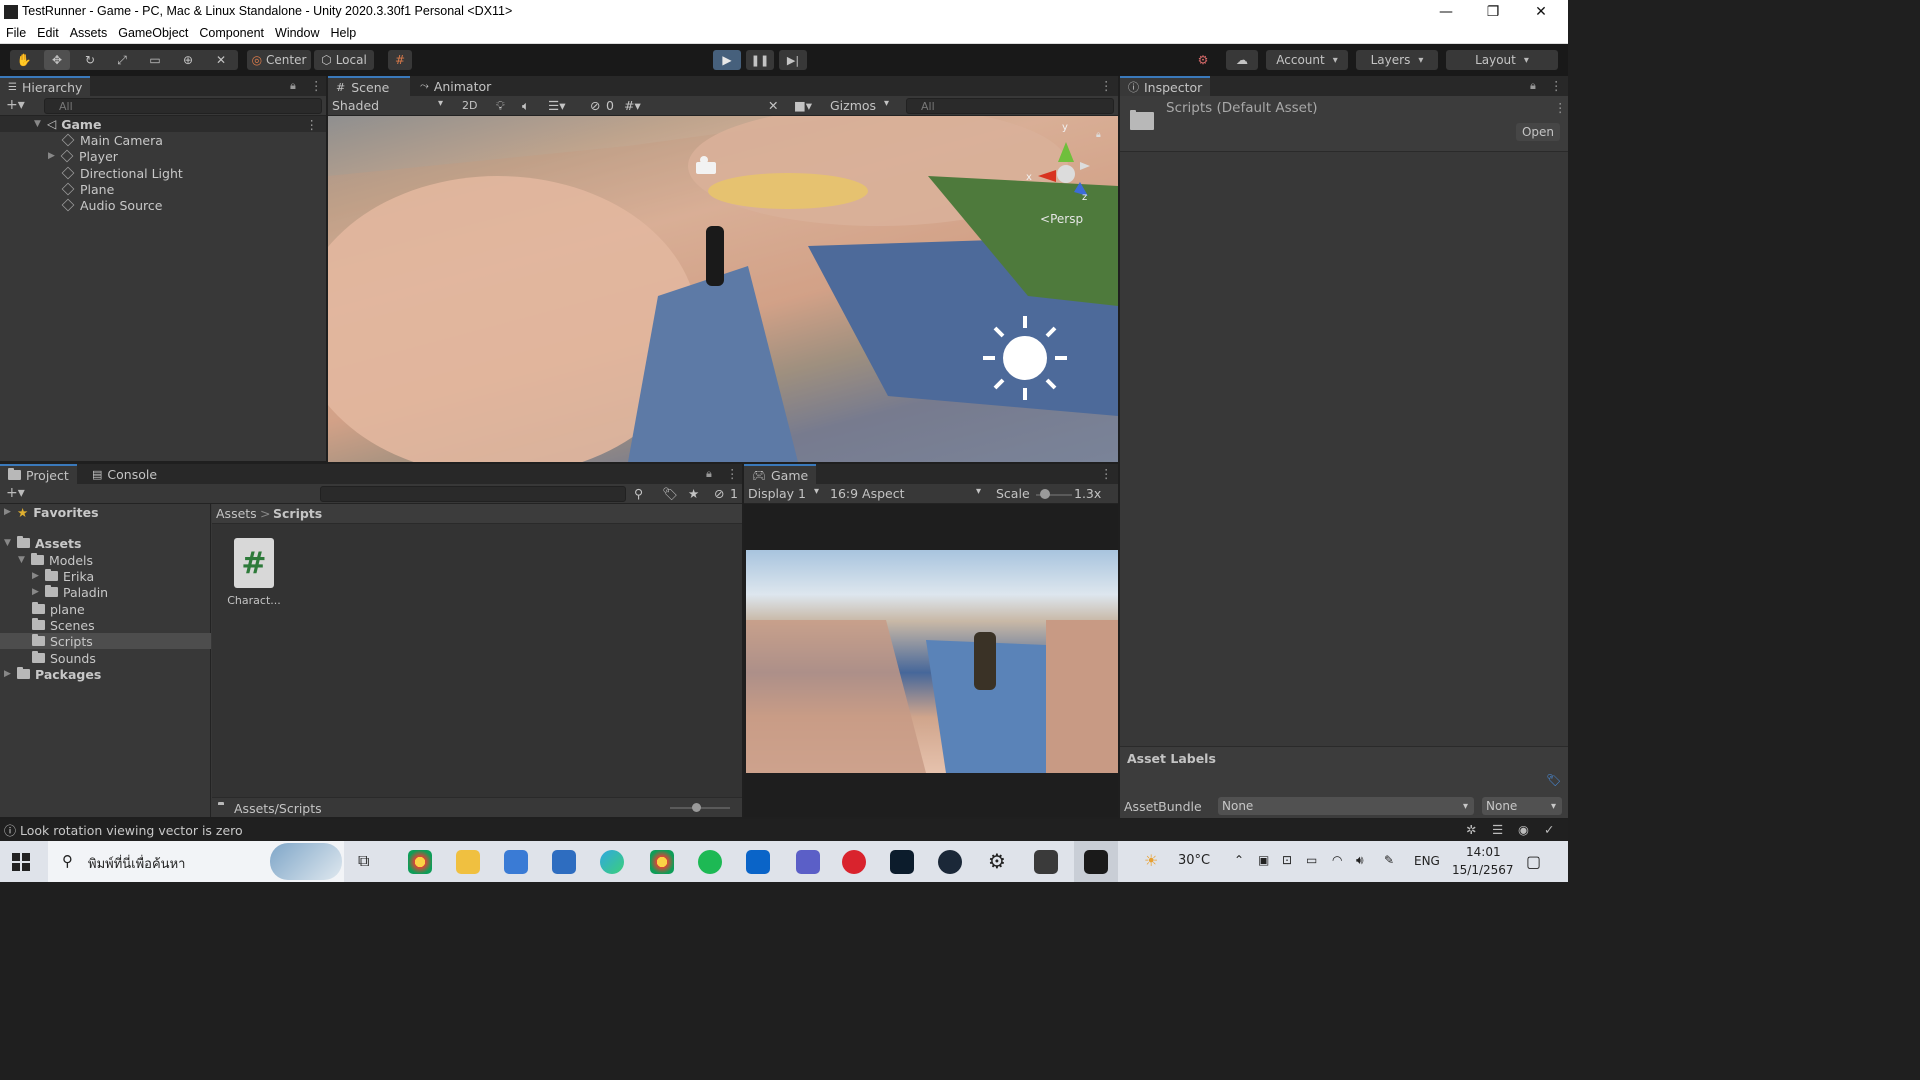 Image resolution: width=1920 pixels, height=1080 pixels. I want to click on grid-snap-icon: #, so click(400, 60).